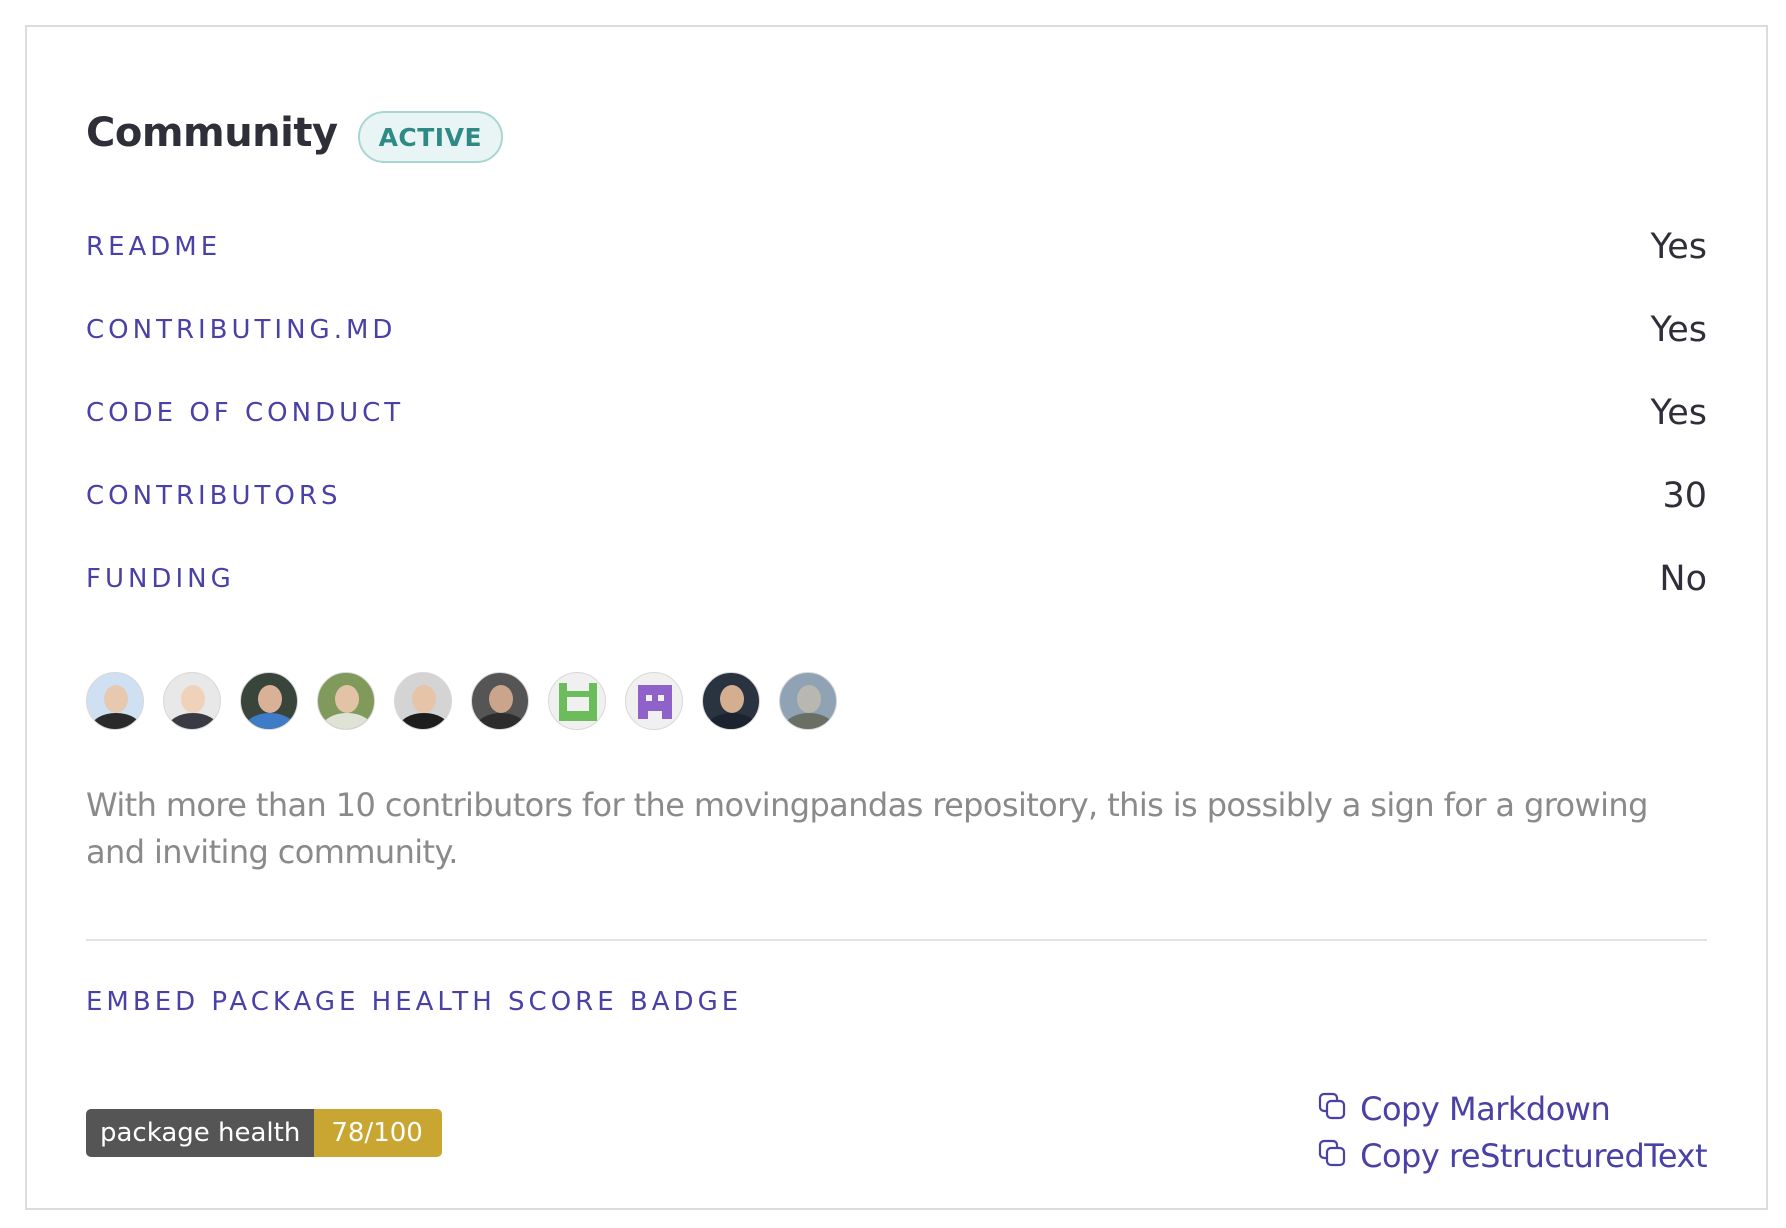  I want to click on row-label-code-of-conduct: CODE OF CONDUCT, so click(245, 413).